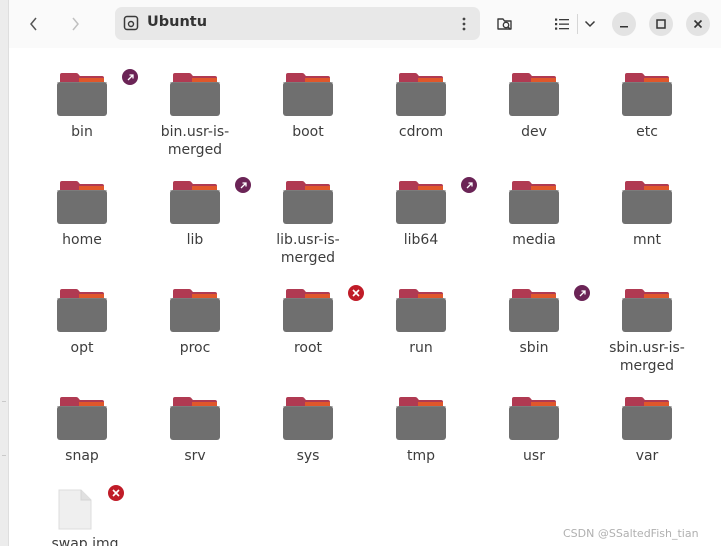 The height and width of the screenshot is (546, 721). I want to click on chevron-left-icon, so click(33, 24).